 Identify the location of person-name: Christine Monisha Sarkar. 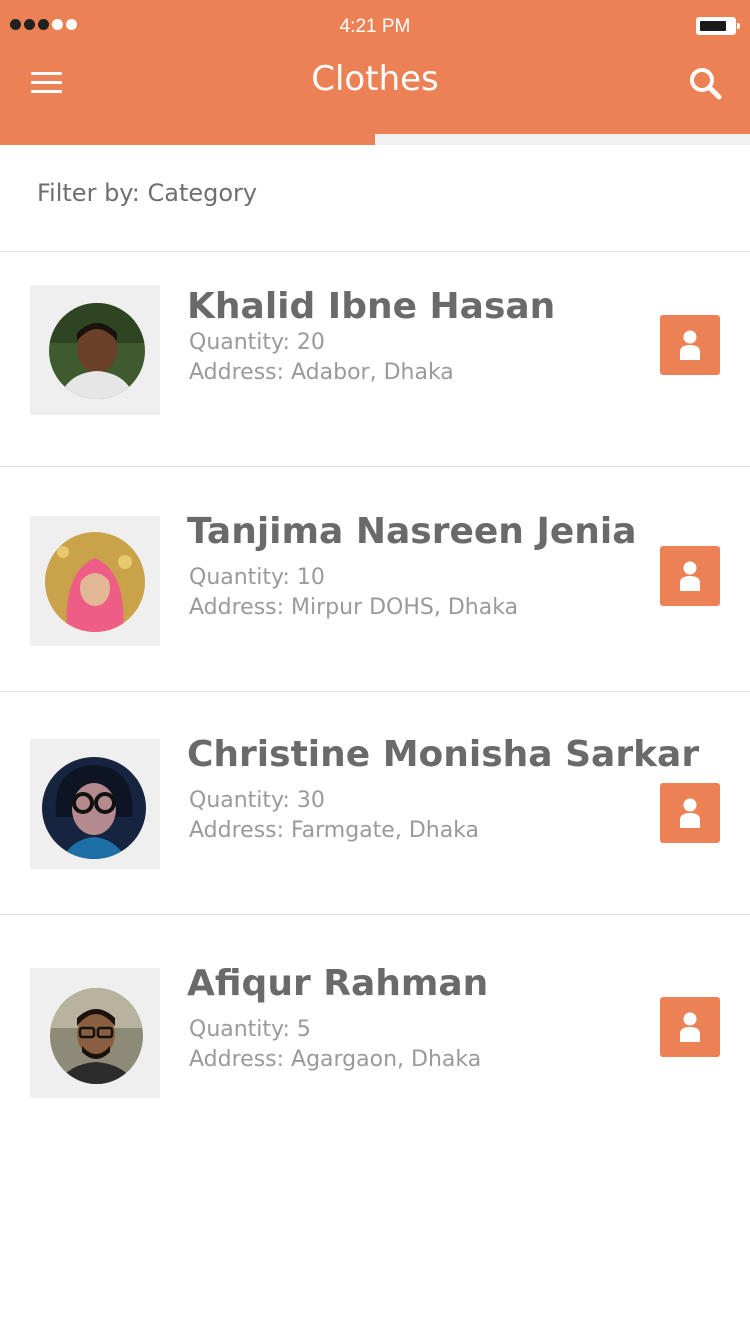
(443, 754).